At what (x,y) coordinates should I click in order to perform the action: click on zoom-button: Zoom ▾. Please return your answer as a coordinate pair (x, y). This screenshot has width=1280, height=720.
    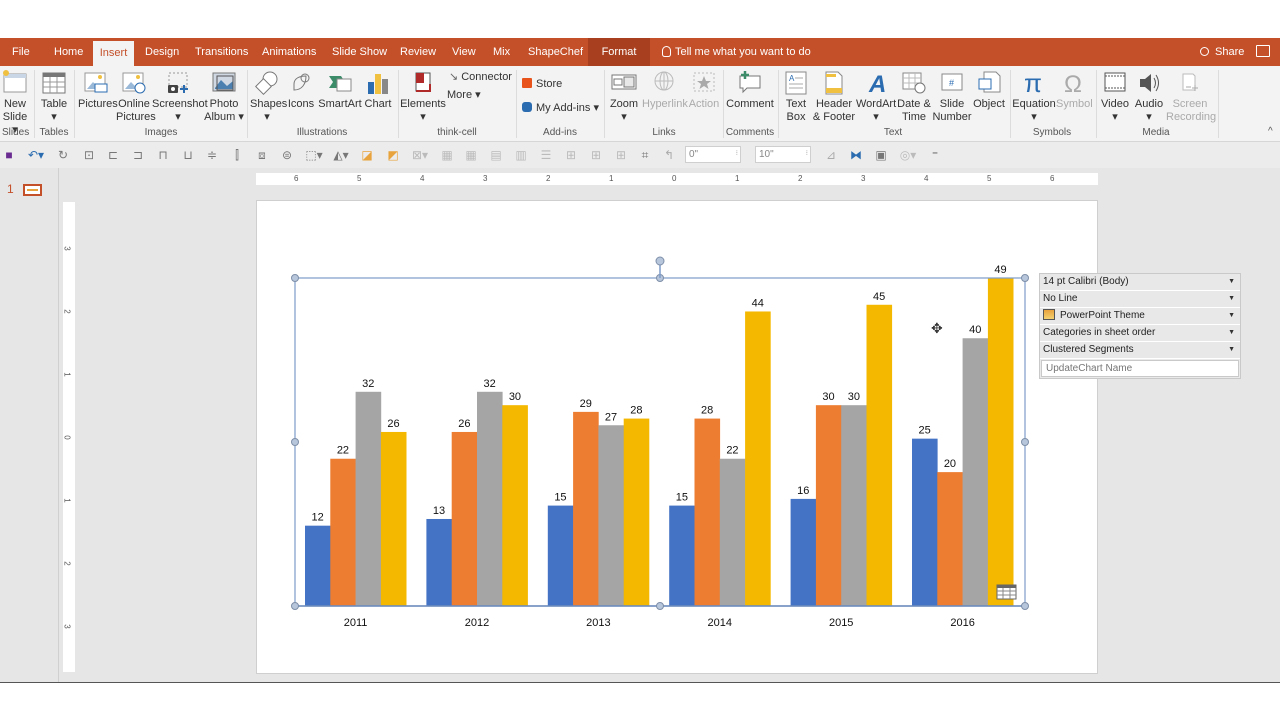
    Looking at the image, I should click on (624, 95).